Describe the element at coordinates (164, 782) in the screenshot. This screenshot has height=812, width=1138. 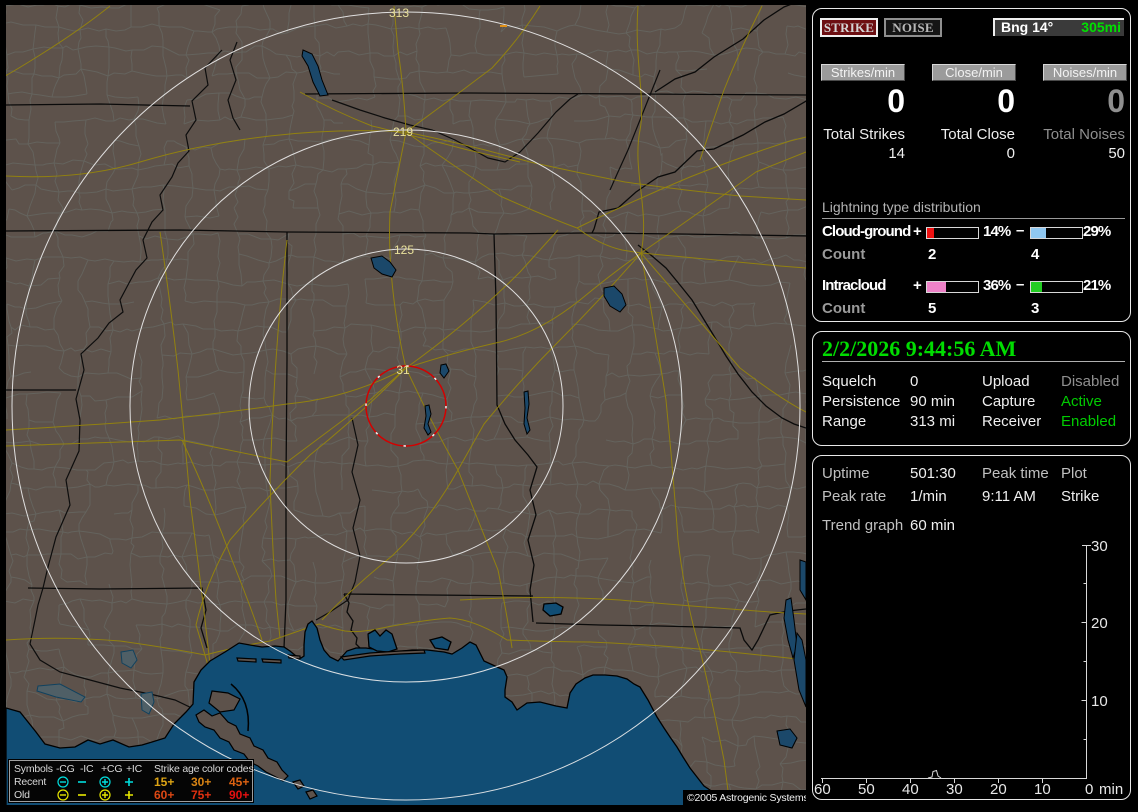
I see `svg-text: 15+` at that location.